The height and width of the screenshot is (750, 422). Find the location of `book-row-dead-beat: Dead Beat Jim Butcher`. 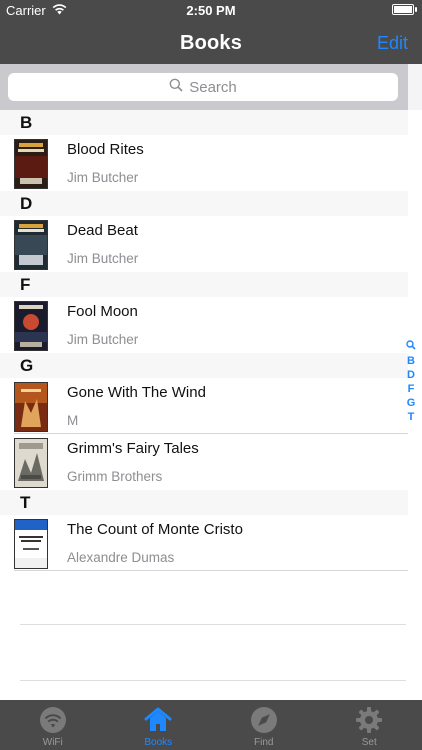

book-row-dead-beat: Dead Beat Jim Butcher is located at coordinates (204, 244).